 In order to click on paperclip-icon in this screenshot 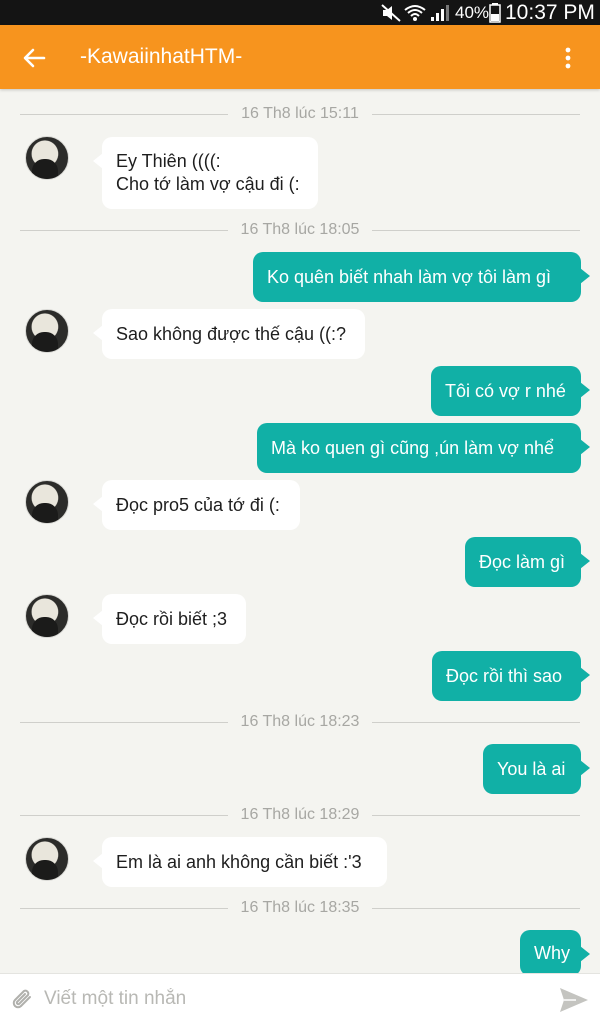, I will do `click(23, 1000)`.